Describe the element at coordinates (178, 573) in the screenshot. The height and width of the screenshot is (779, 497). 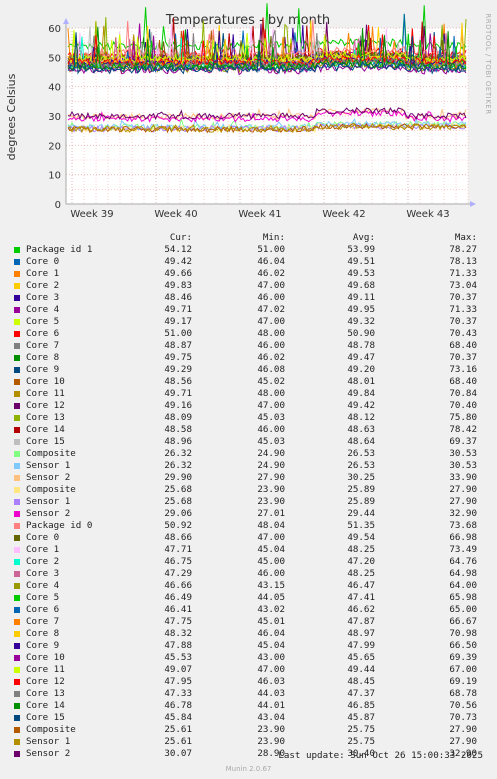
I see `legend-cur: 47.29` at that location.